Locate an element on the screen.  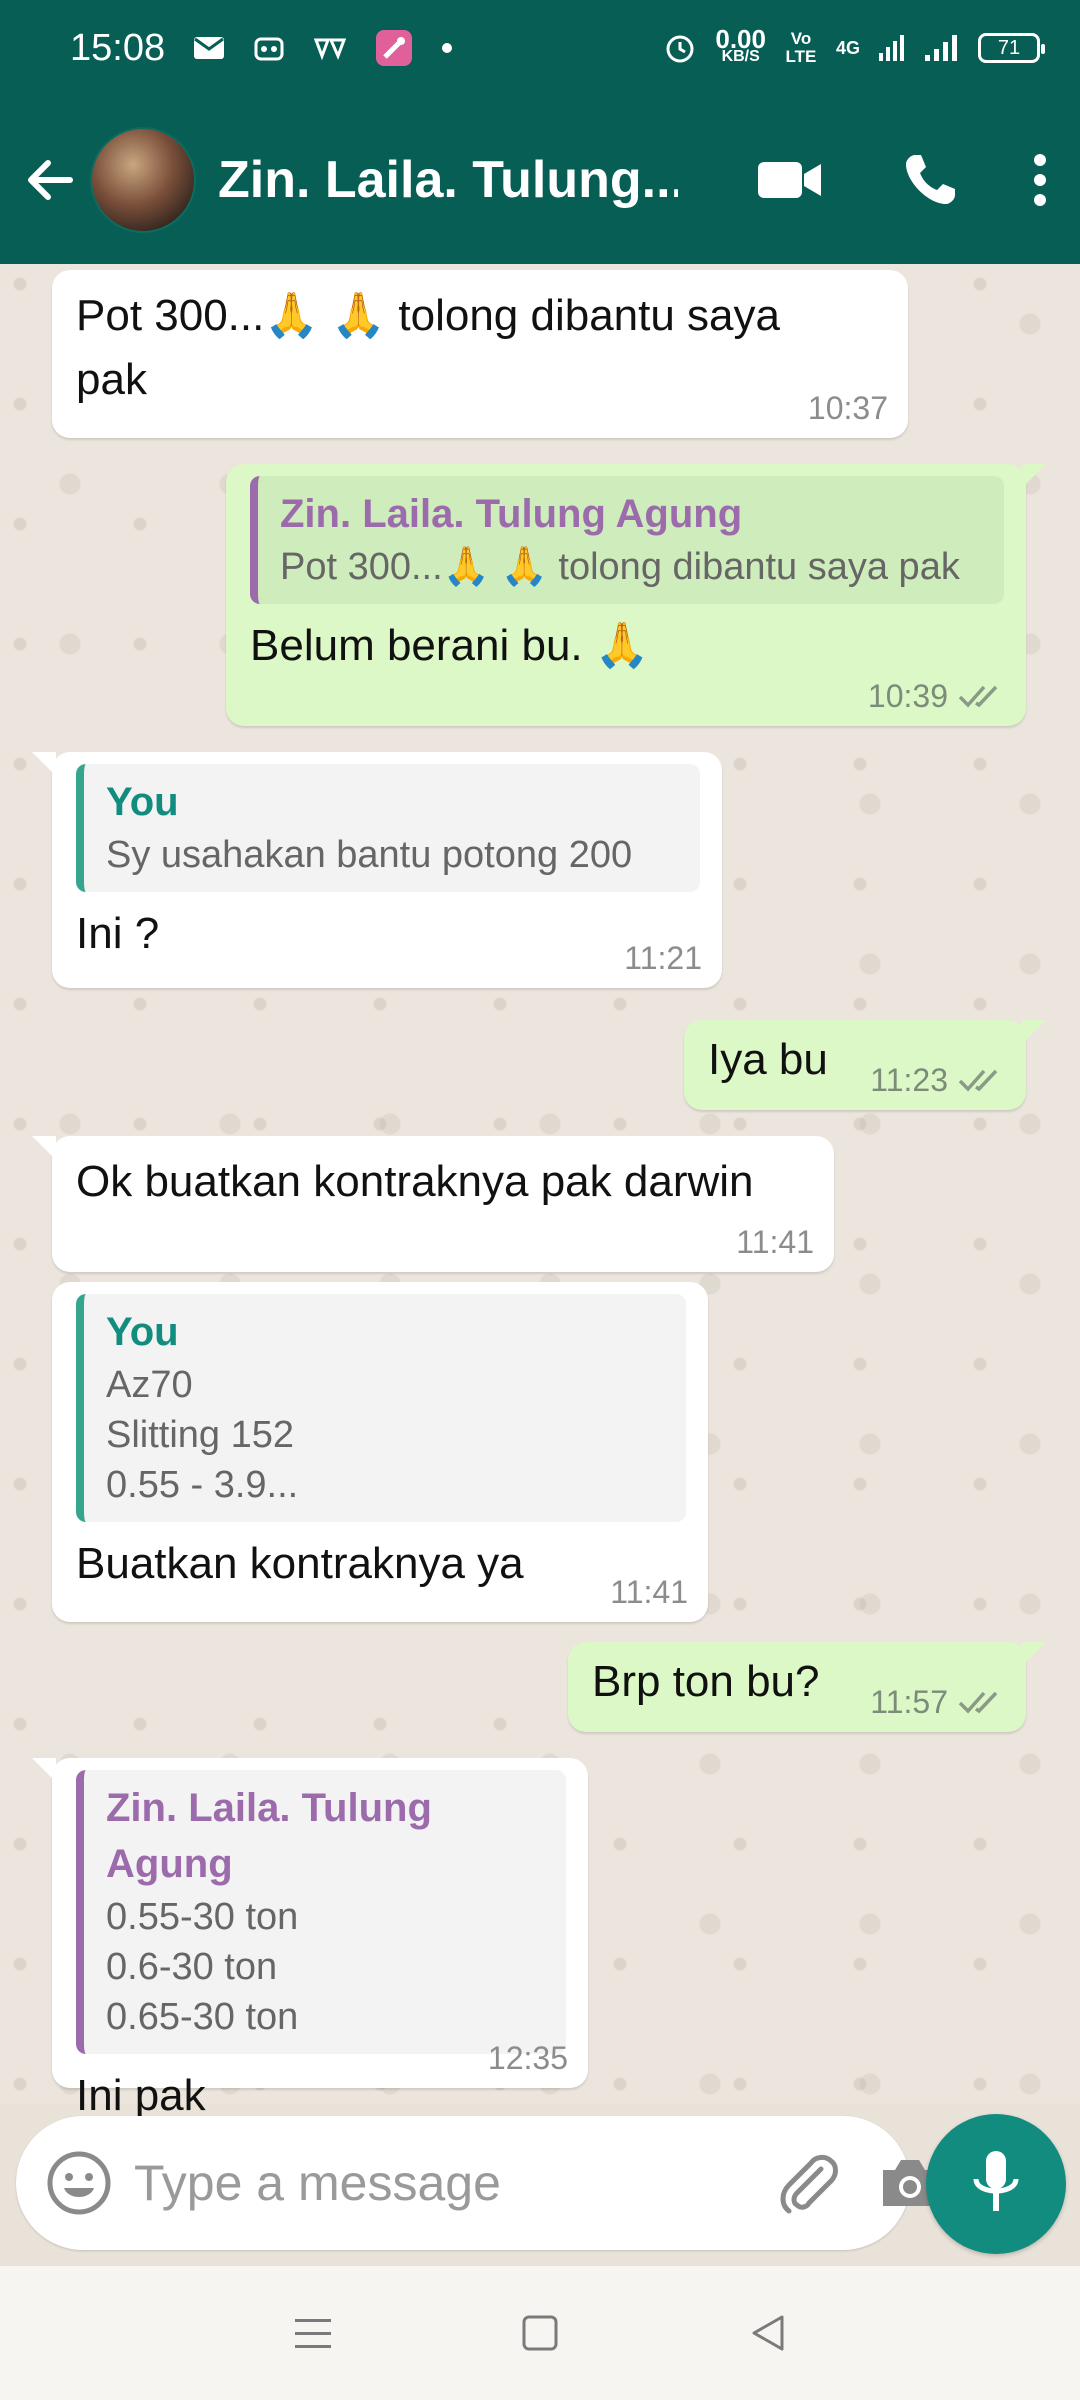
message-time: 10:37 is located at coordinates (847, 408).